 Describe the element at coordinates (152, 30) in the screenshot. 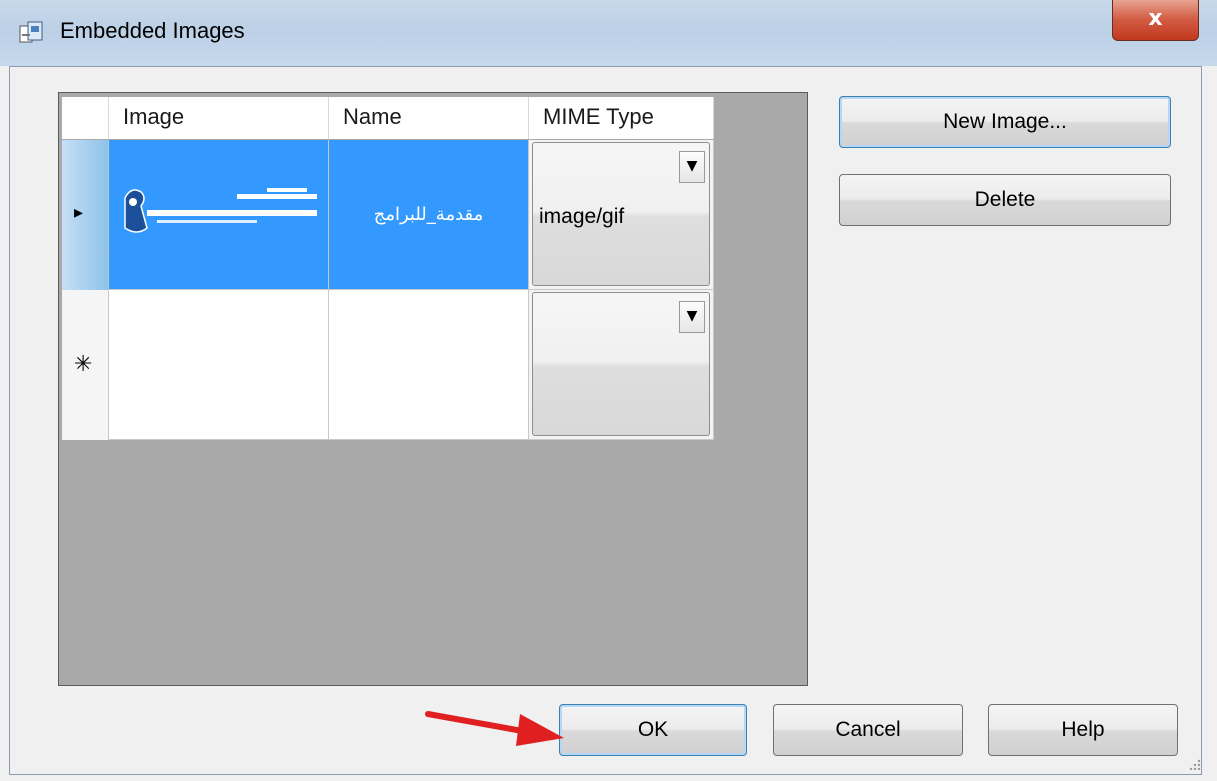

I see `window-title: Embedded Images` at that location.